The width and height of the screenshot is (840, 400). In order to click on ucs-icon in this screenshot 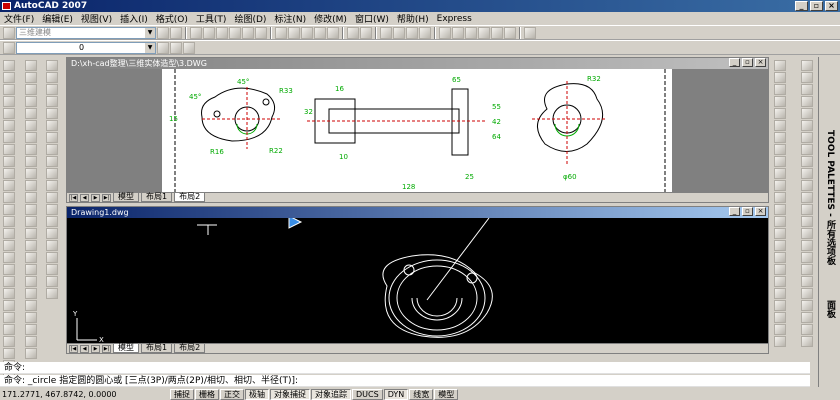, I will do `click(807, 341)`.